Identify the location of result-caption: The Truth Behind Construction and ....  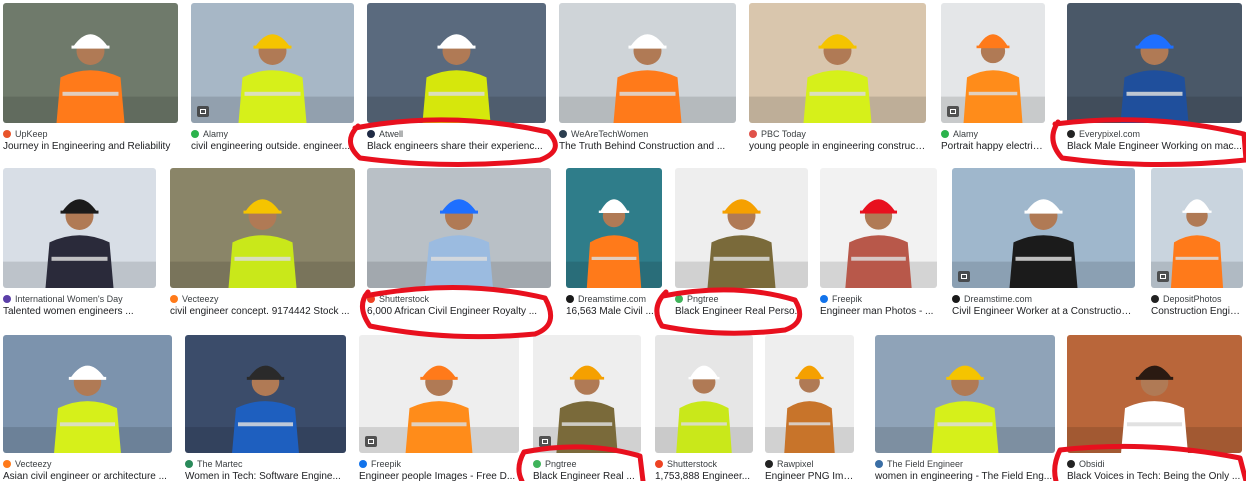
(647, 146).